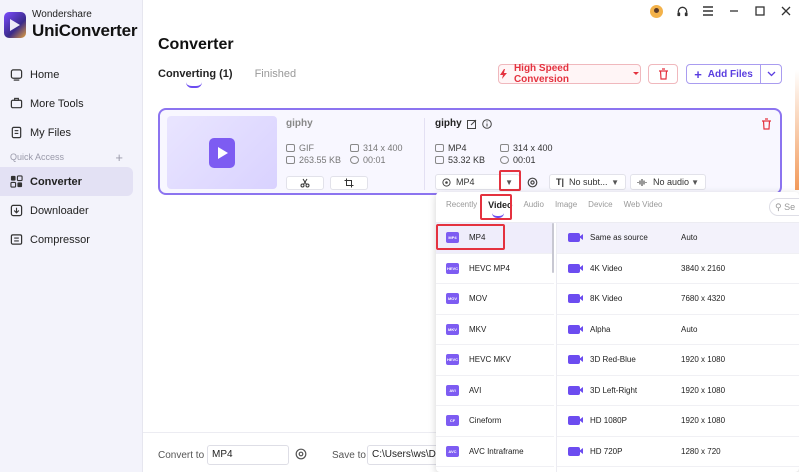  I want to click on menu-icon, so click(708, 11).